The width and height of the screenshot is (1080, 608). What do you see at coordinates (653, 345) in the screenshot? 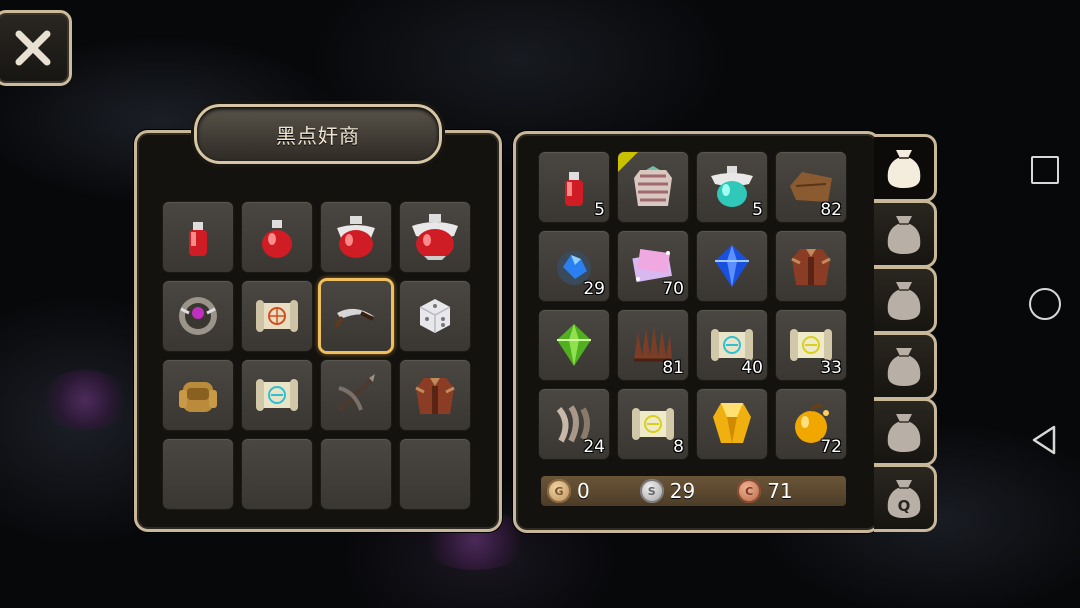
I see `inventory-item-slot: 81` at bounding box center [653, 345].